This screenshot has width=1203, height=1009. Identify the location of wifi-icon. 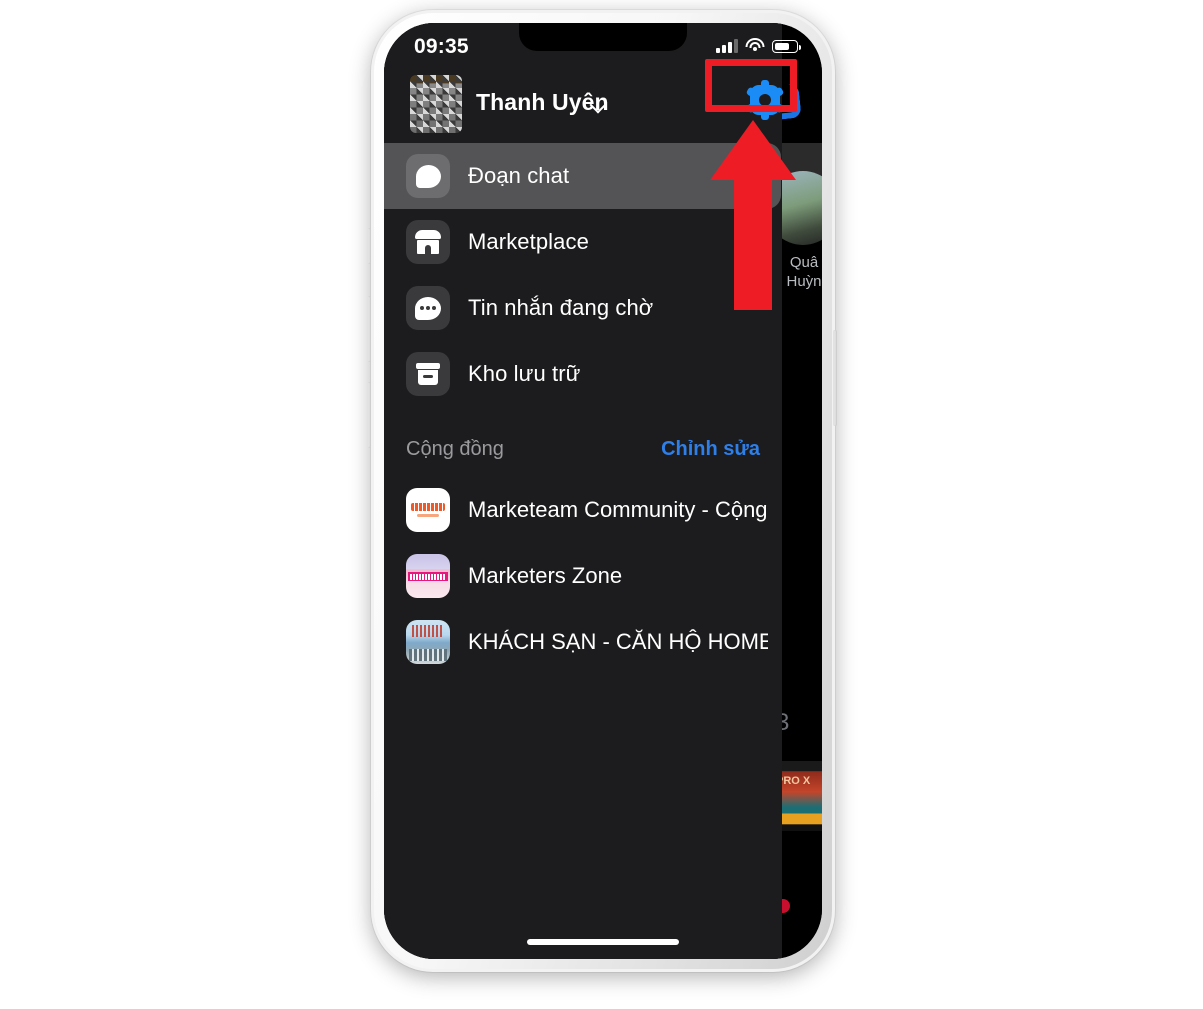
(755, 45).